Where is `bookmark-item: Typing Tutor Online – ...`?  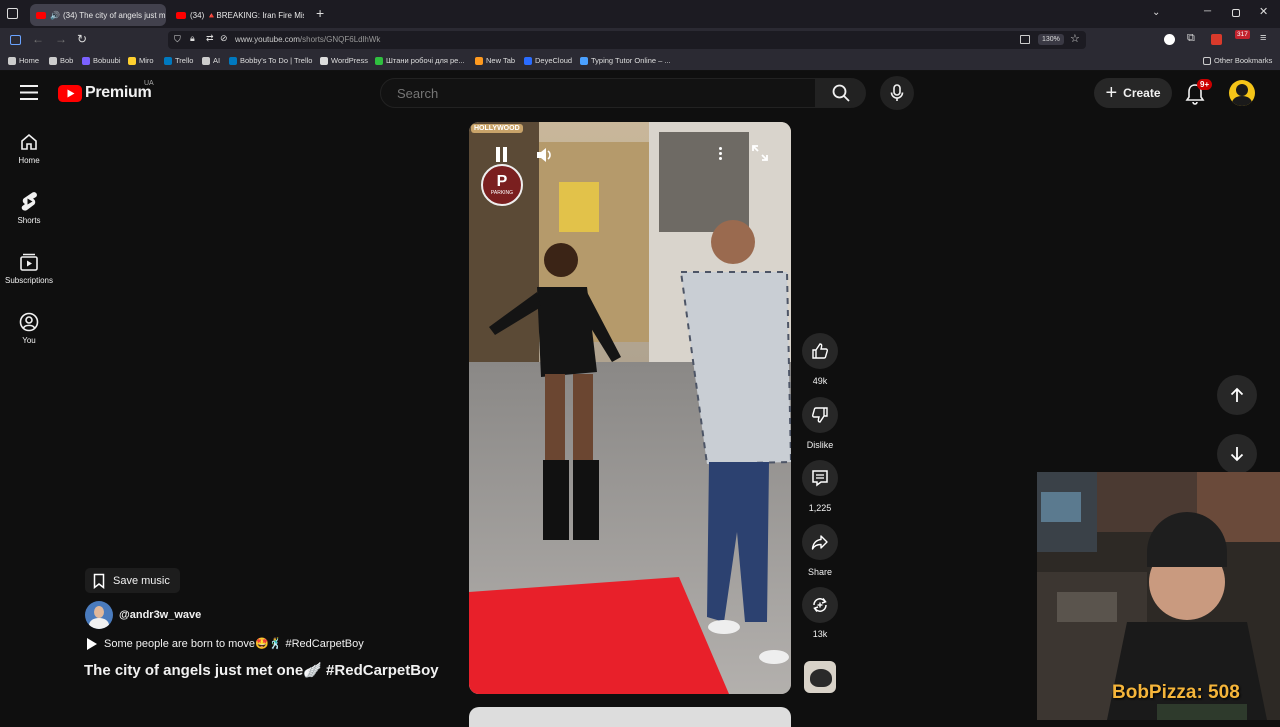
bookmark-item: Typing Tutor Online – ... is located at coordinates (625, 60).